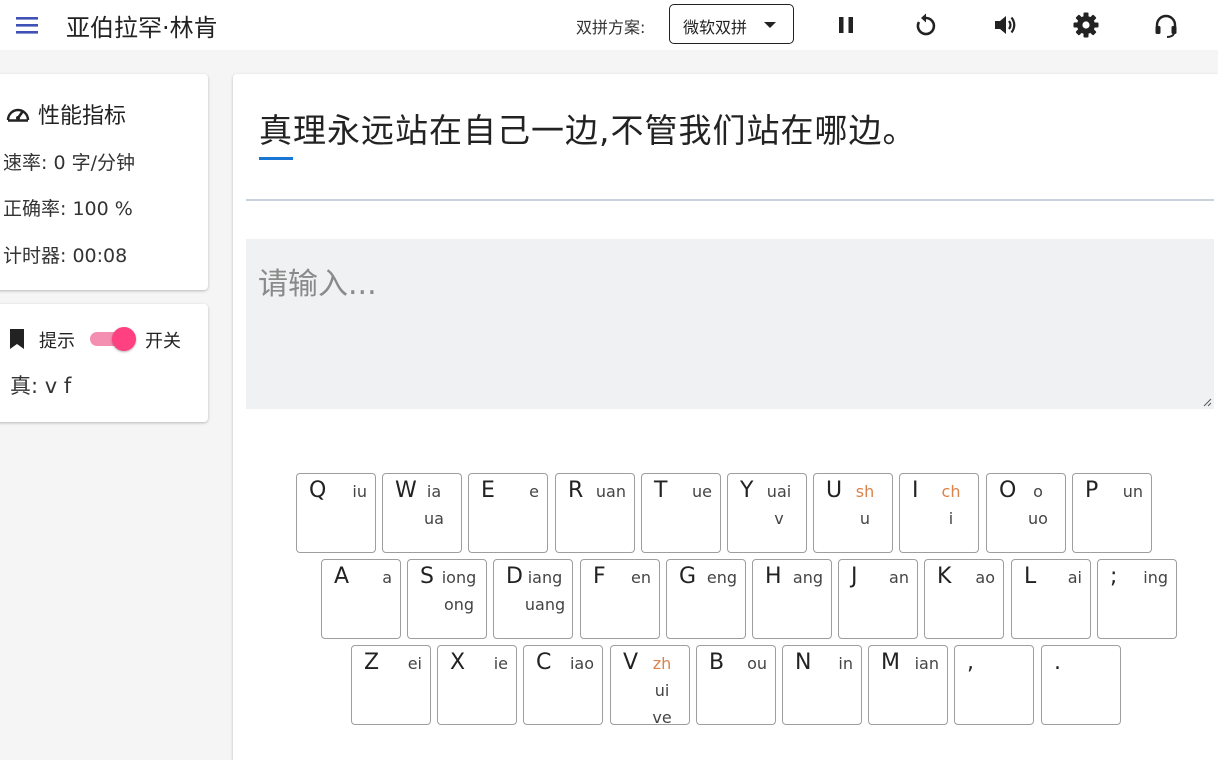 This screenshot has height=760, width=1218. I want to click on key-d: Diang uang, so click(533, 599).